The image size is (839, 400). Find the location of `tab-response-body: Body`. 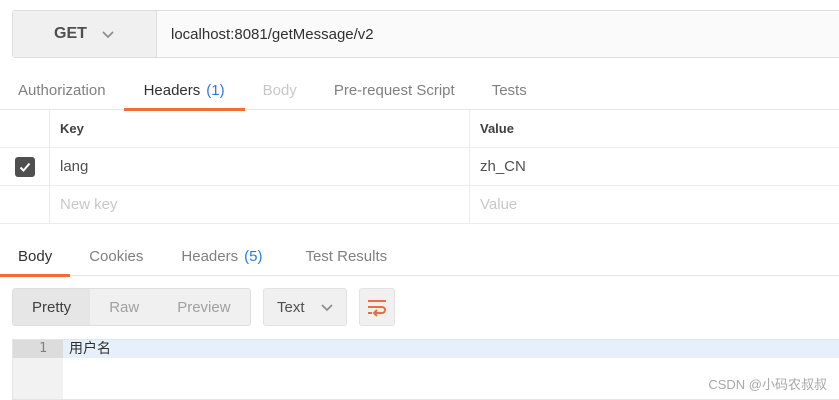

tab-response-body: Body is located at coordinates (35, 256).